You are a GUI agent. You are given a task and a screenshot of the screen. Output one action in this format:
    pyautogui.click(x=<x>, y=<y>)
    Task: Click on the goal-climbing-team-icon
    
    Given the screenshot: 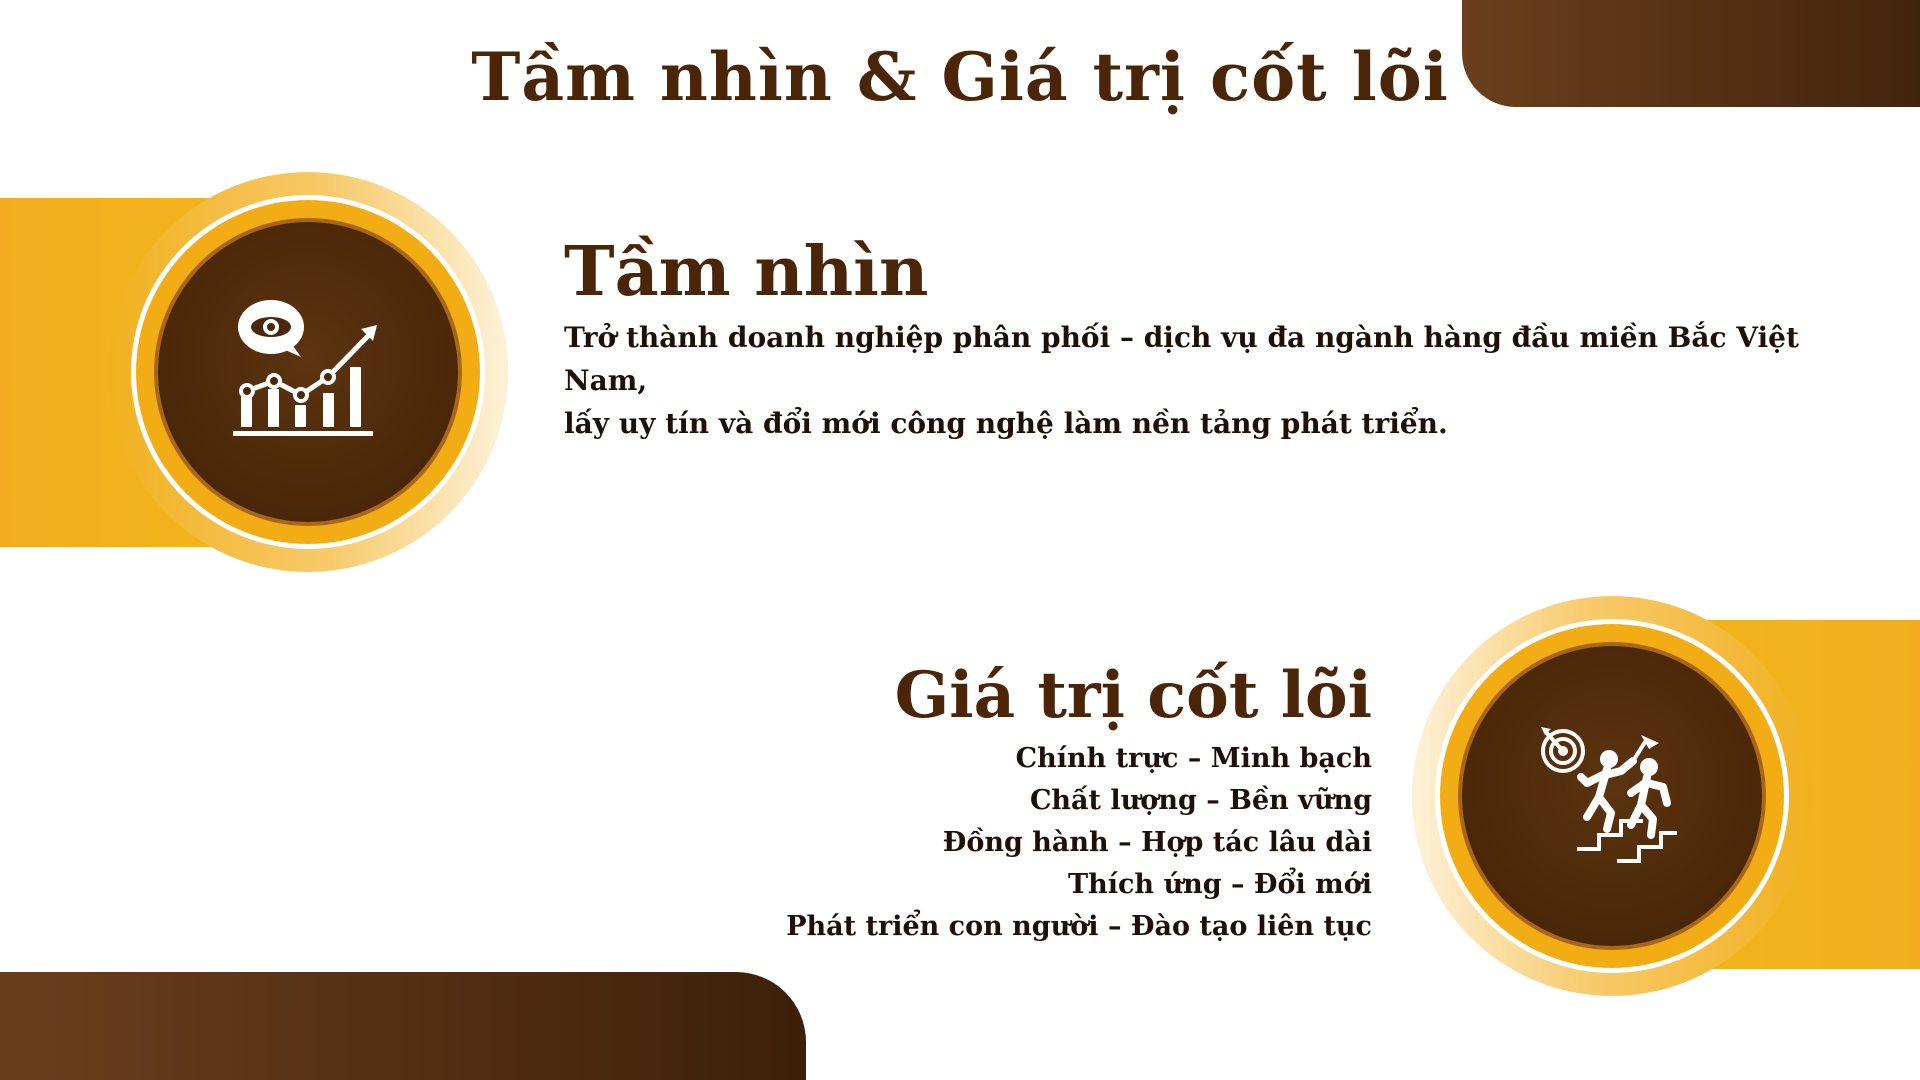 What is the action you would take?
    pyautogui.click(x=1609, y=795)
    